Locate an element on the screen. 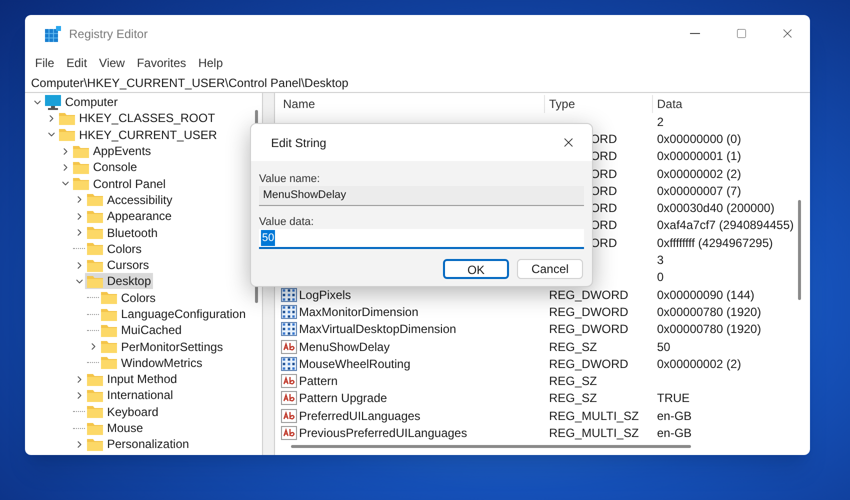 The height and width of the screenshot is (500, 850). column-header: Type is located at coordinates (599, 104).